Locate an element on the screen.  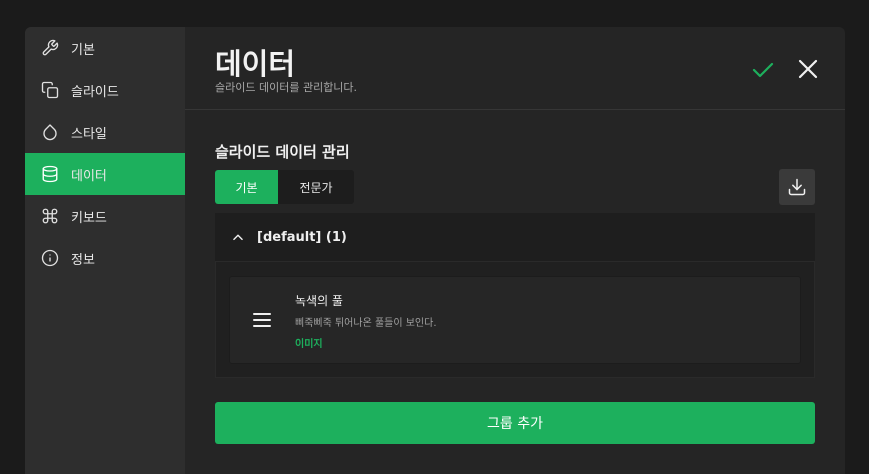
list-item: 녹색의 풀 삐죽삐죽 튀어나온 풀들이 보인다. 이미지 is located at coordinates (515, 320).